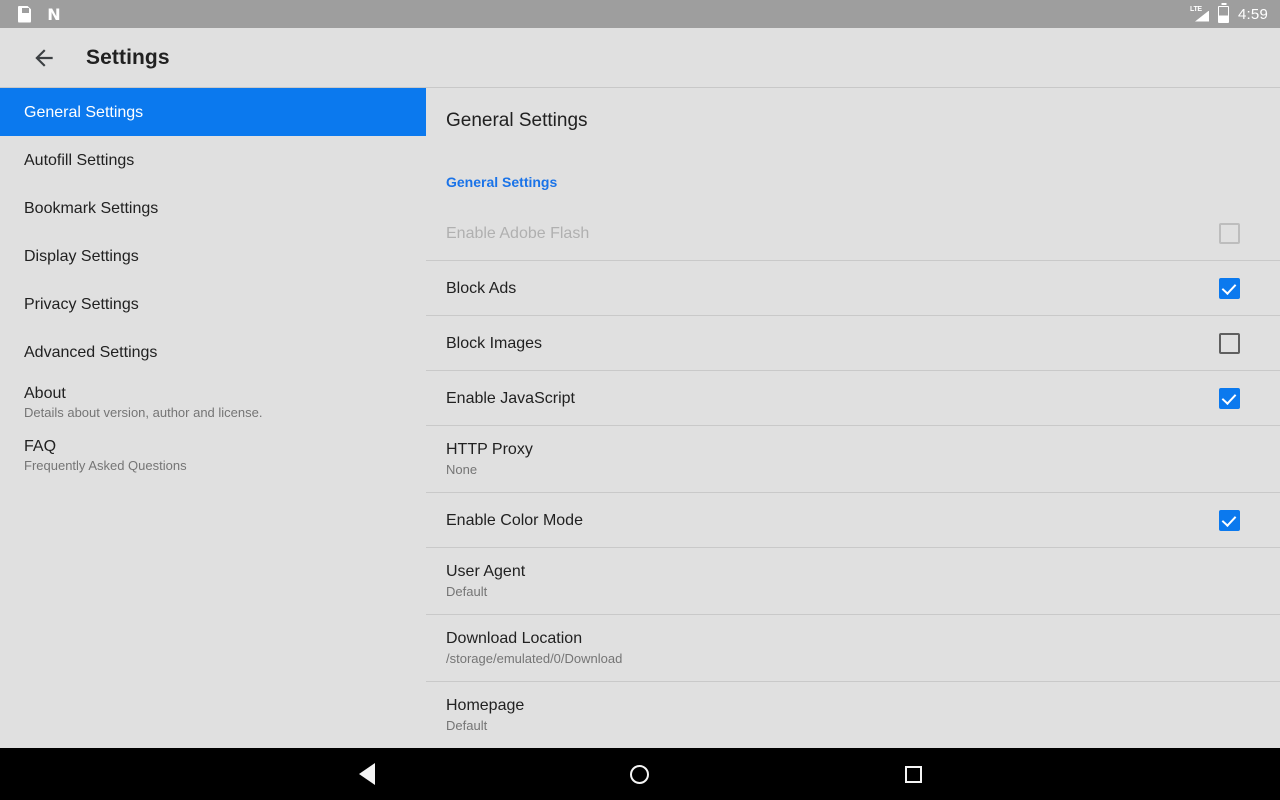  Describe the element at coordinates (489, 459) in the screenshot. I see `pref-text: HTTP Proxy None` at that location.